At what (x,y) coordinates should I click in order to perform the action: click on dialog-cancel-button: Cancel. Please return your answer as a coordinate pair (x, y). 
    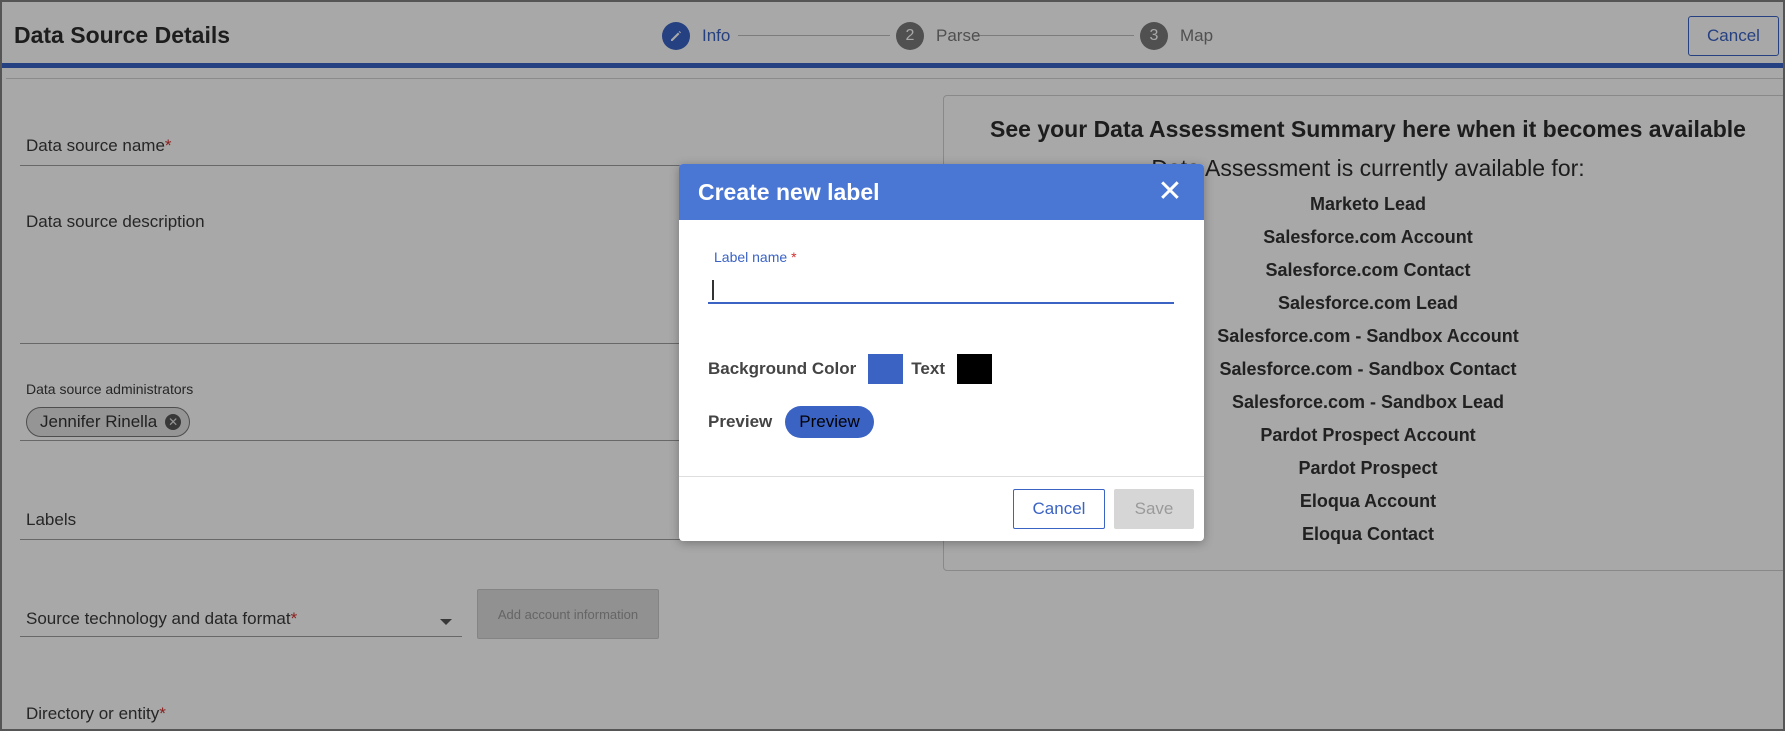
    Looking at the image, I should click on (1059, 509).